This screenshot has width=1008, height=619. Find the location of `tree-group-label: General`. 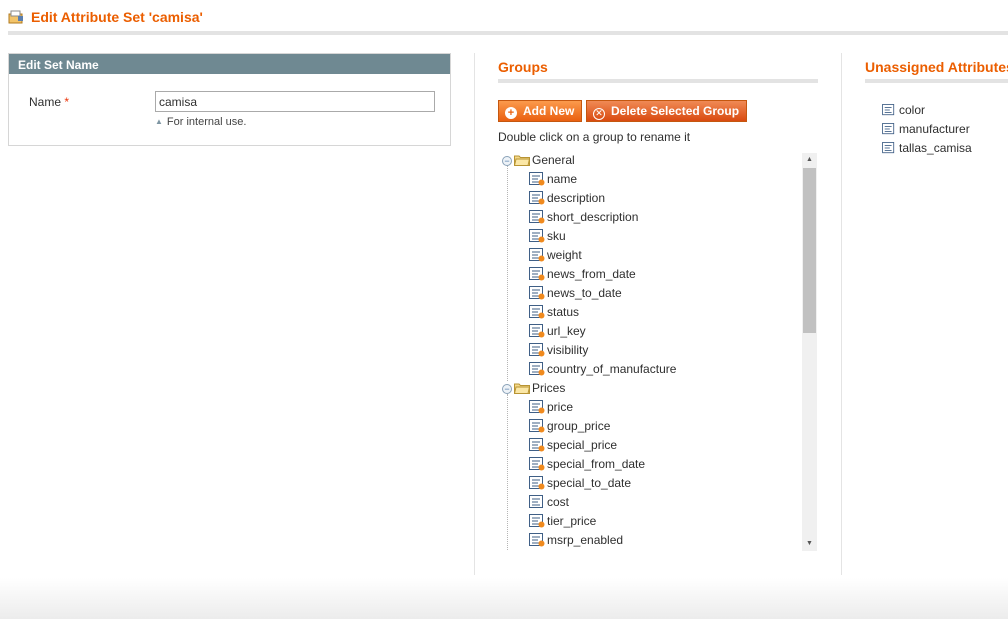

tree-group-label: General is located at coordinates (553, 160).